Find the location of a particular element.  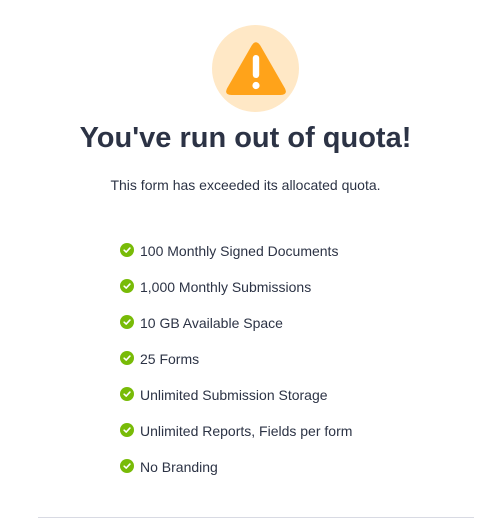

warning-icon is located at coordinates (255, 68).